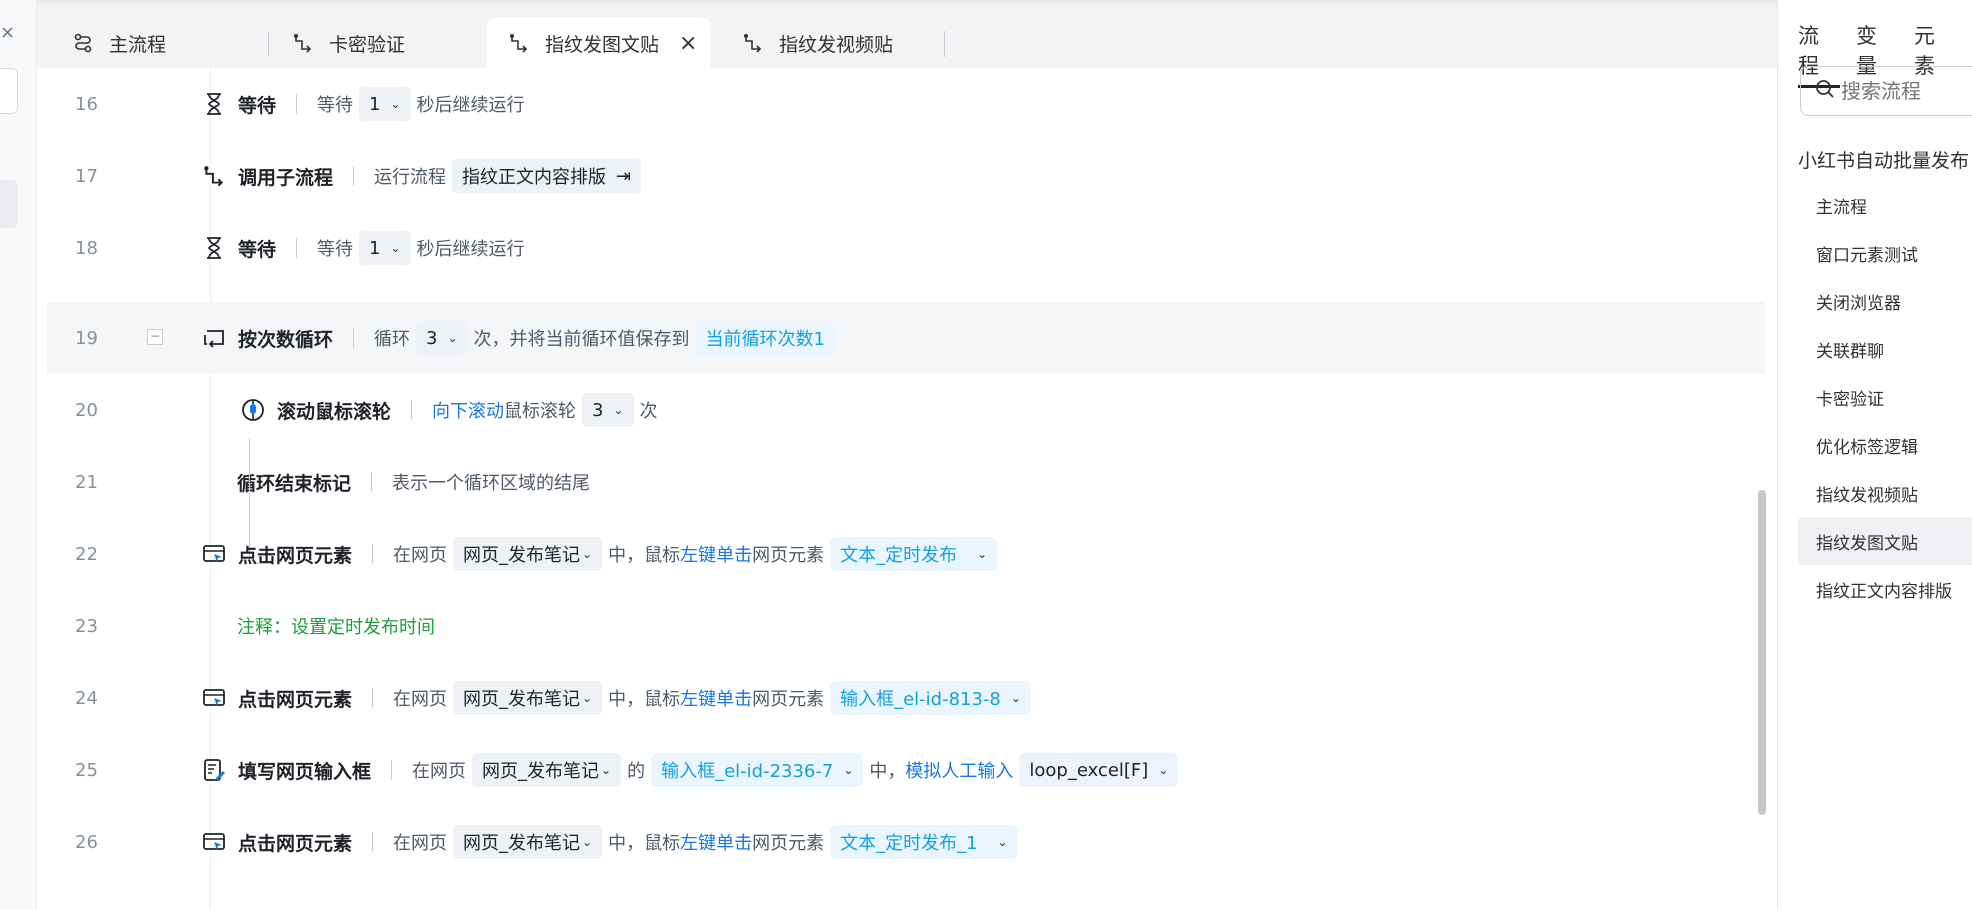 The height and width of the screenshot is (909, 1972). Describe the element at coordinates (118, 43) in the screenshot. I see `tab-main-flow: 主流程` at that location.